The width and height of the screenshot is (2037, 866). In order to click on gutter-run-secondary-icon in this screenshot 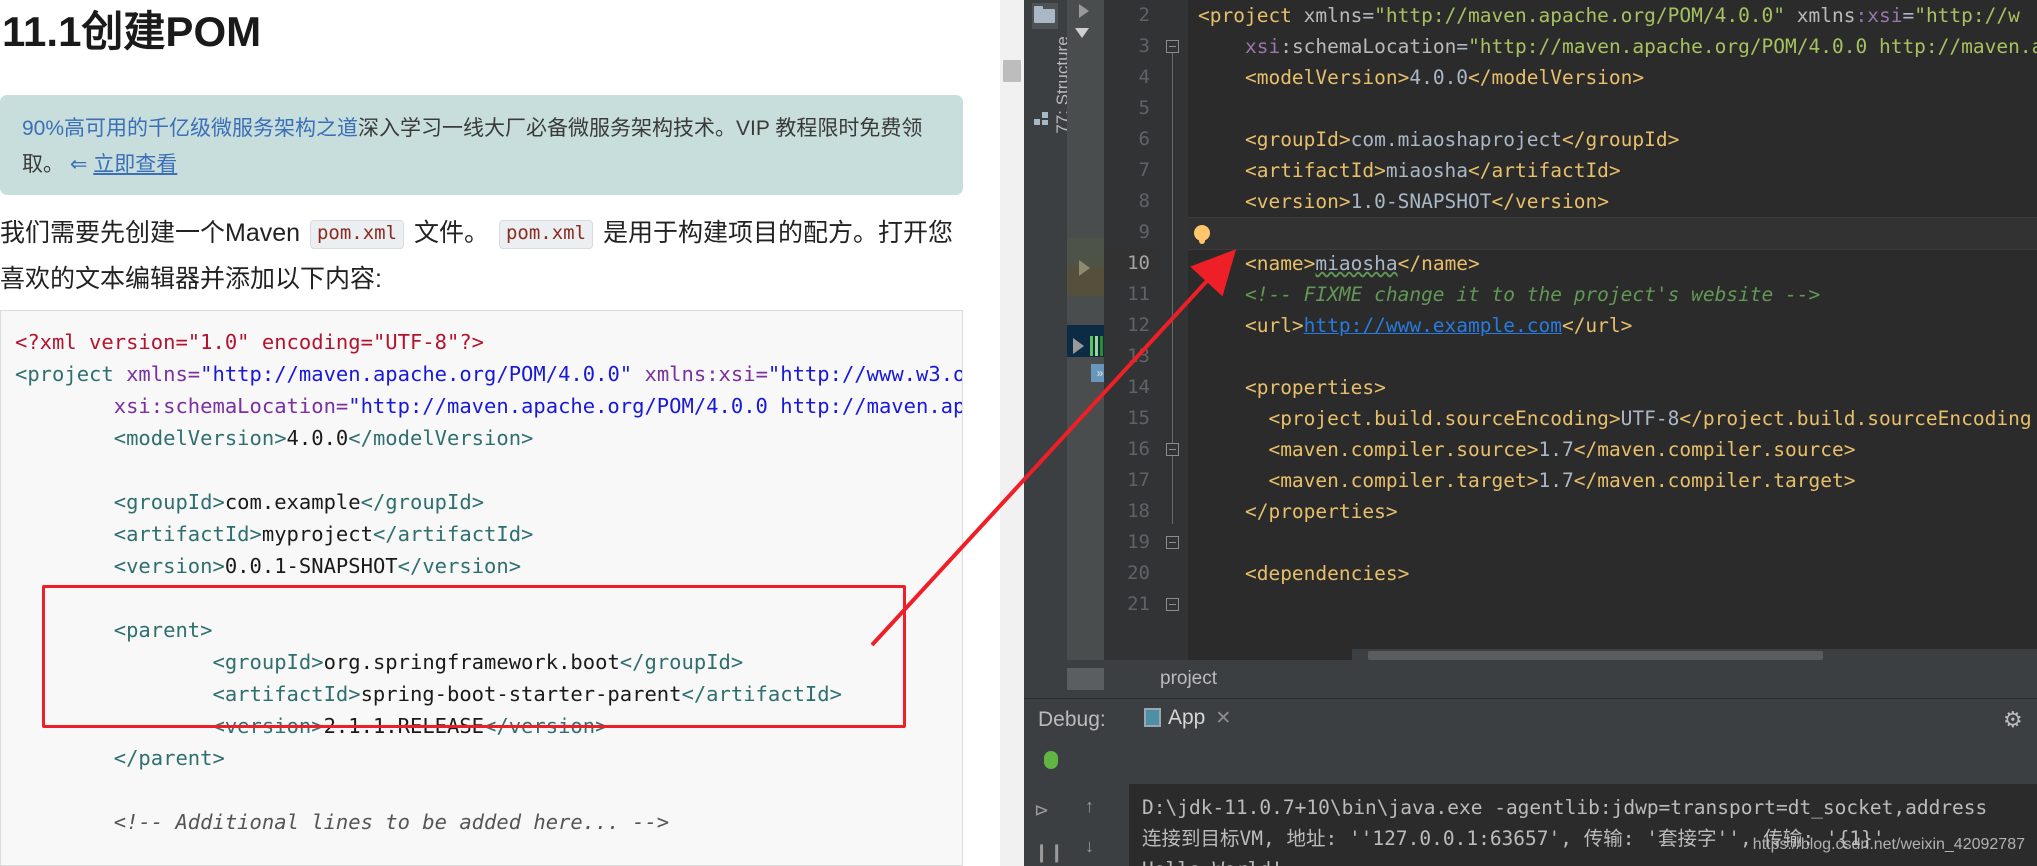, I will do `click(1078, 346)`.